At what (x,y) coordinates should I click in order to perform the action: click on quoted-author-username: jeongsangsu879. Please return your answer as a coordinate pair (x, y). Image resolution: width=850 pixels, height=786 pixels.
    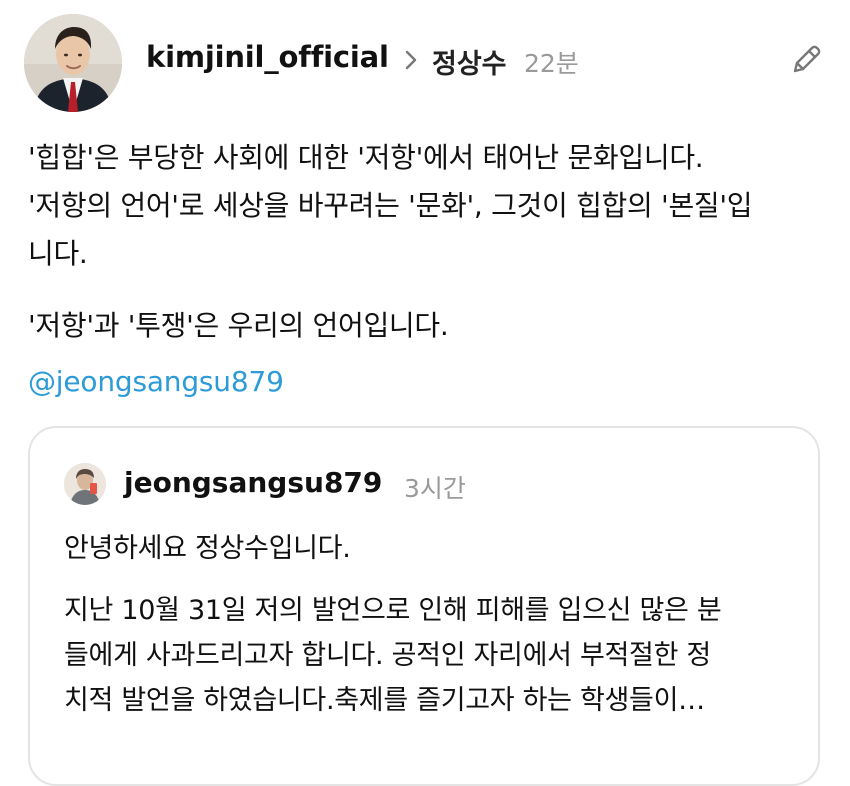
    Looking at the image, I should click on (253, 482).